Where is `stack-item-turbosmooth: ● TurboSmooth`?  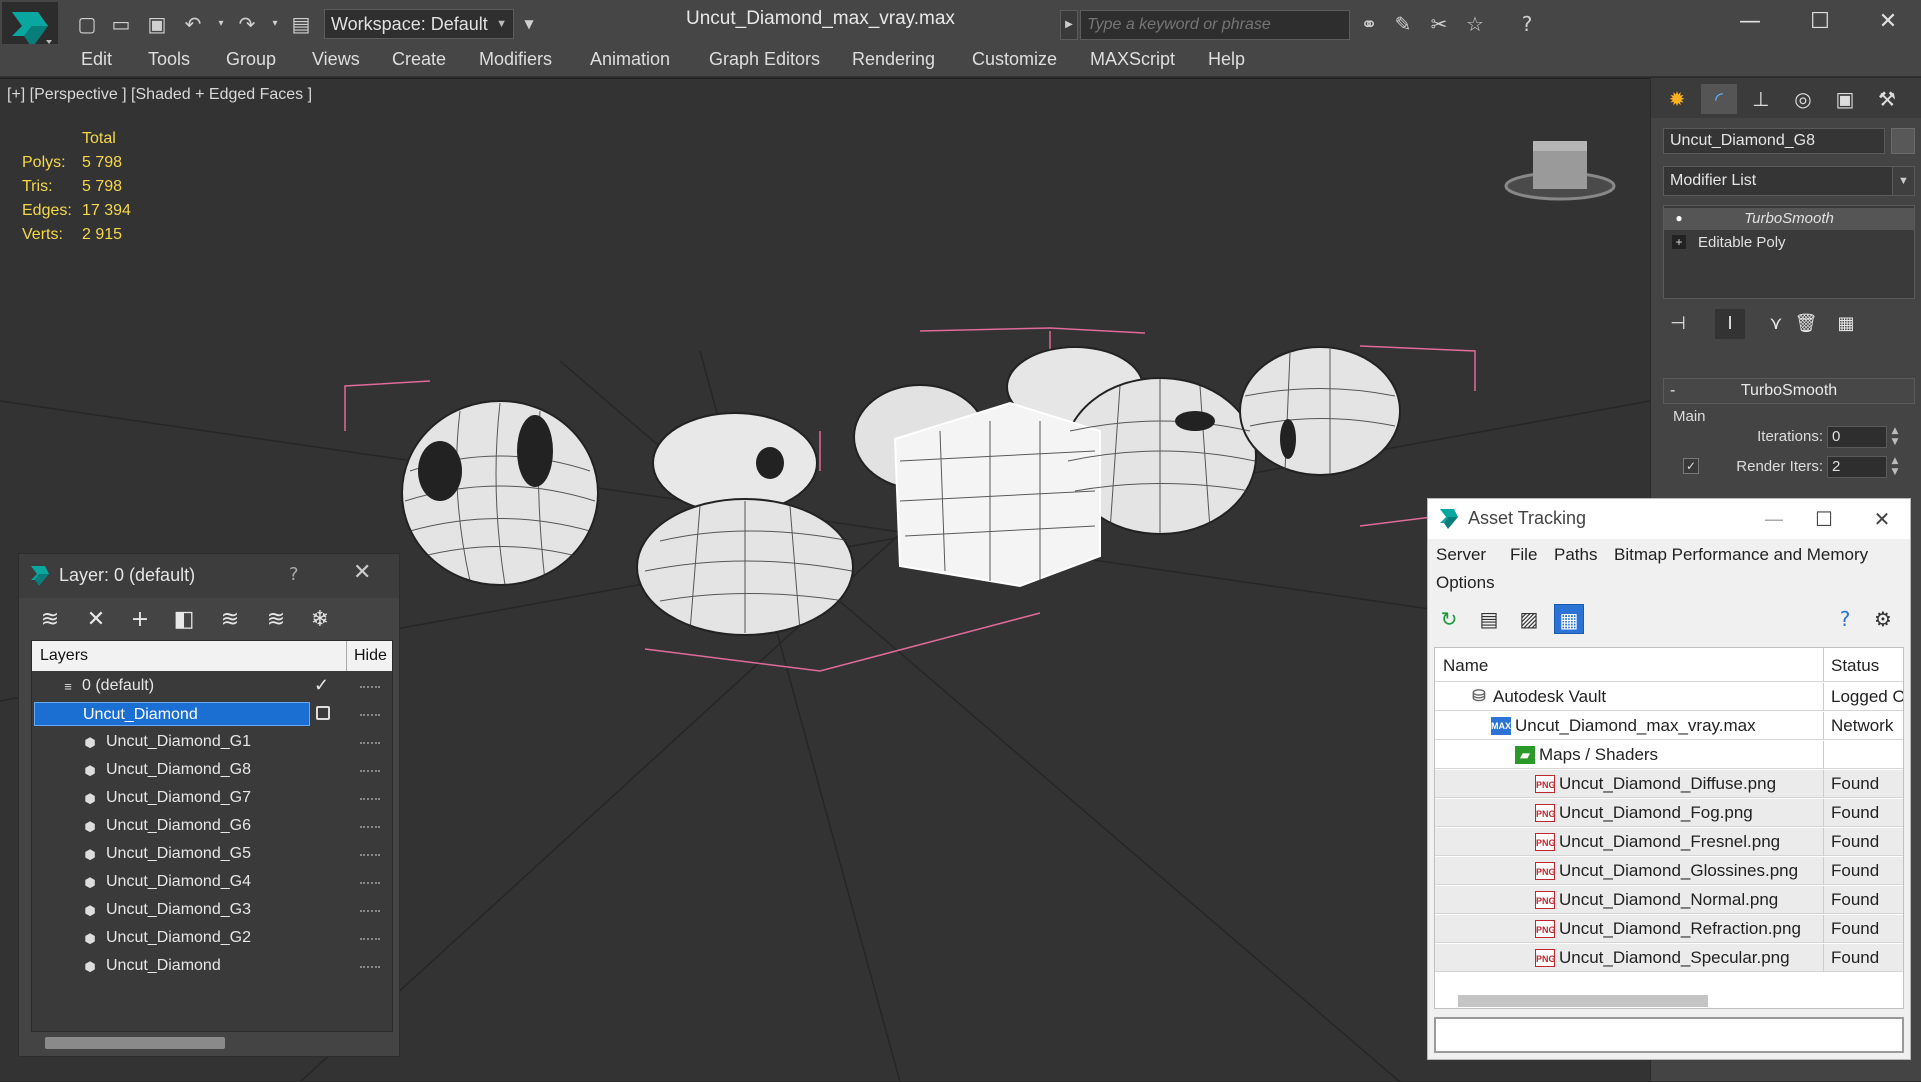 stack-item-turbosmooth: ● TurboSmooth is located at coordinates (1789, 219).